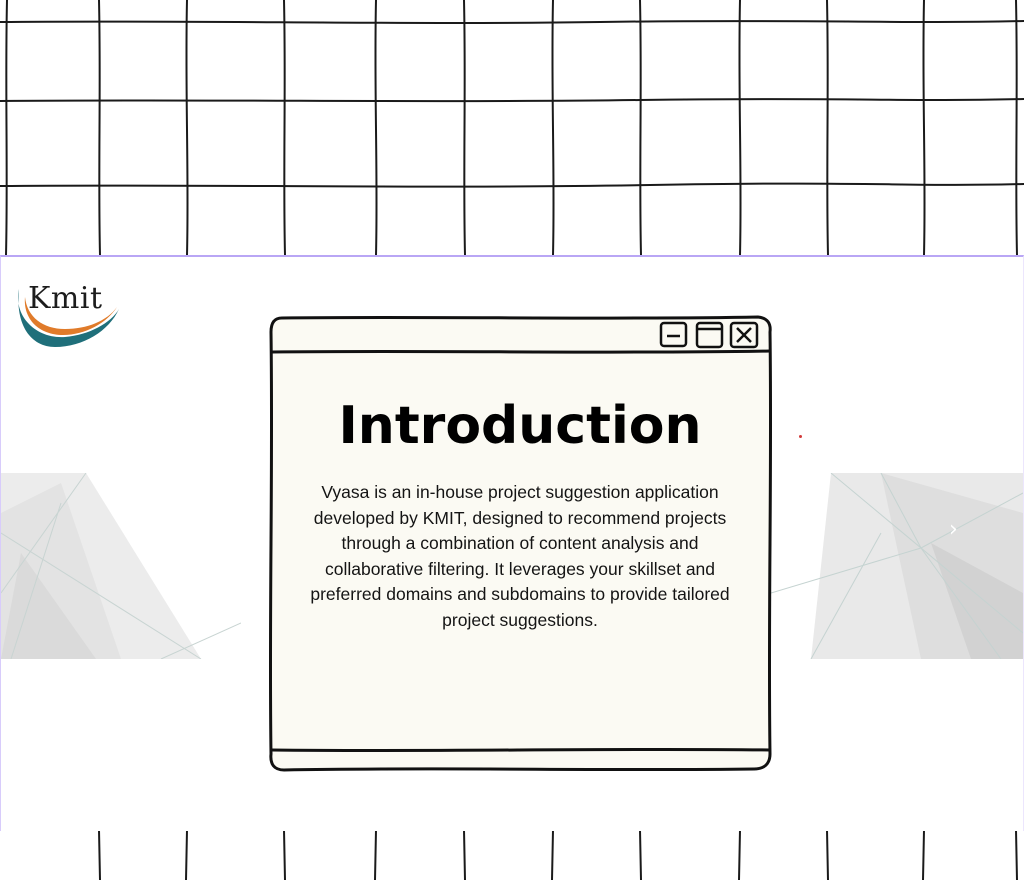 The height and width of the screenshot is (880, 1024). Describe the element at coordinates (953, 529) in the screenshot. I see `chevron-right-icon: ›` at that location.